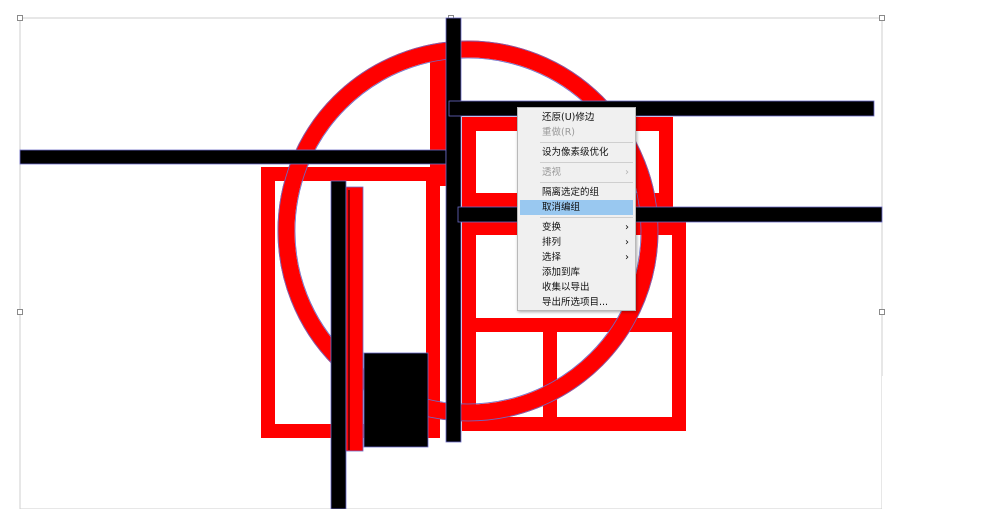 The width and height of the screenshot is (1000, 509). Describe the element at coordinates (576, 152) in the screenshot. I see `menu-item-pixel-optimize: 设为像素级优化` at that location.